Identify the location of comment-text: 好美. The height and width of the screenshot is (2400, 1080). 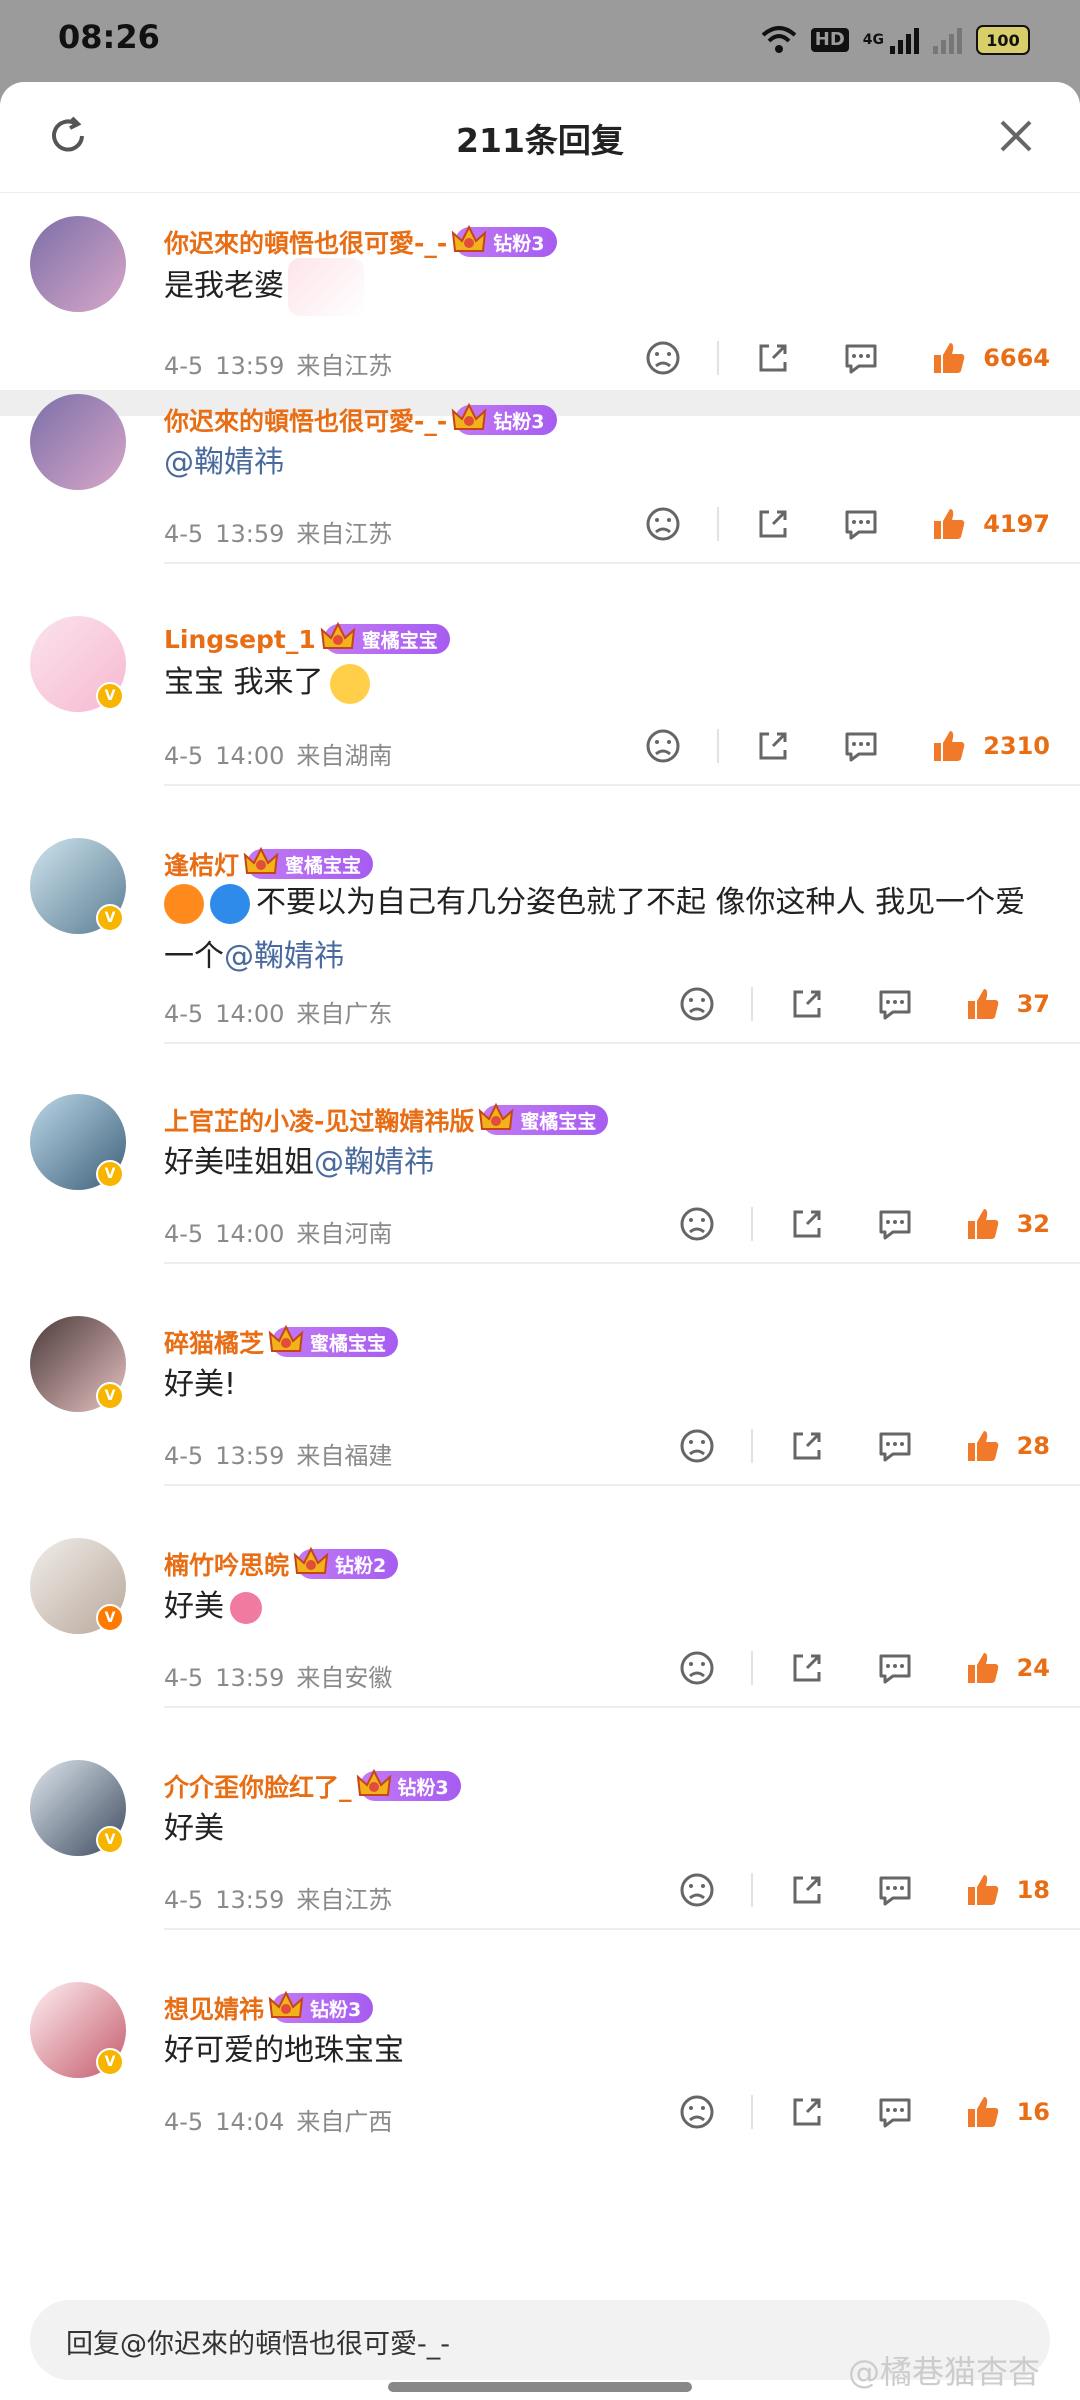
(194, 1828).